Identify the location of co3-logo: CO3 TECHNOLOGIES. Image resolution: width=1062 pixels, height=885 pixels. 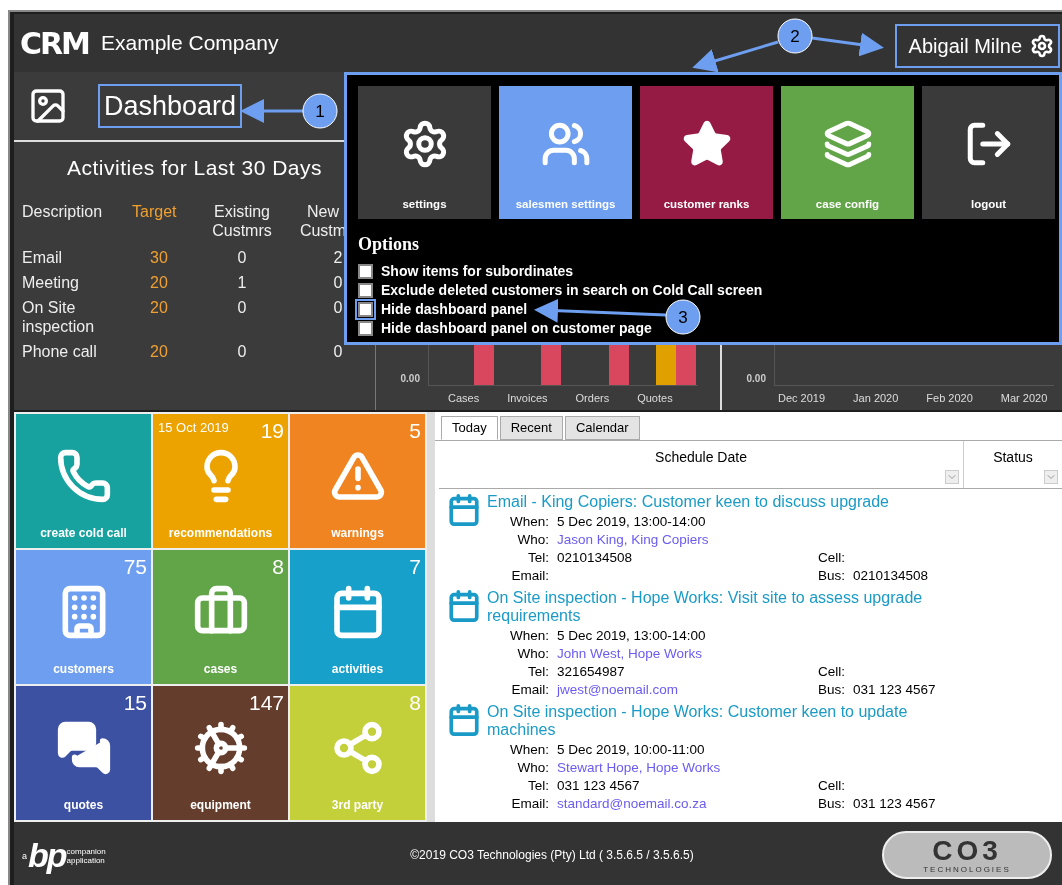
(967, 855).